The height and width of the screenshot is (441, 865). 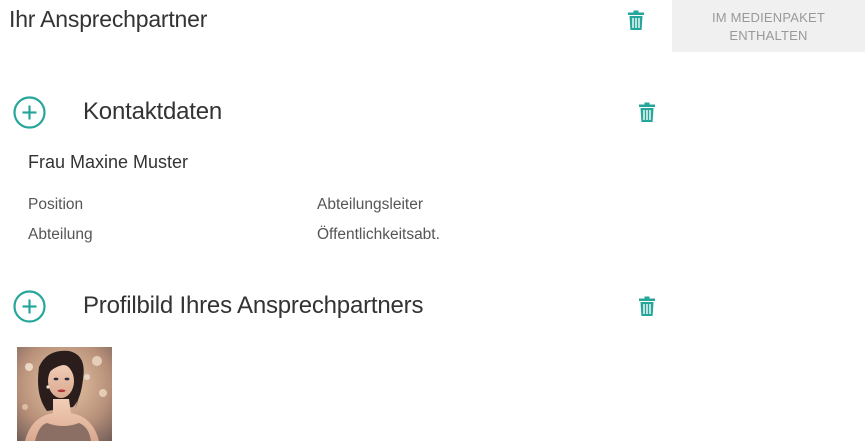 I want to click on section-title-kontaktdaten: Kontaktdaten, so click(x=153, y=111).